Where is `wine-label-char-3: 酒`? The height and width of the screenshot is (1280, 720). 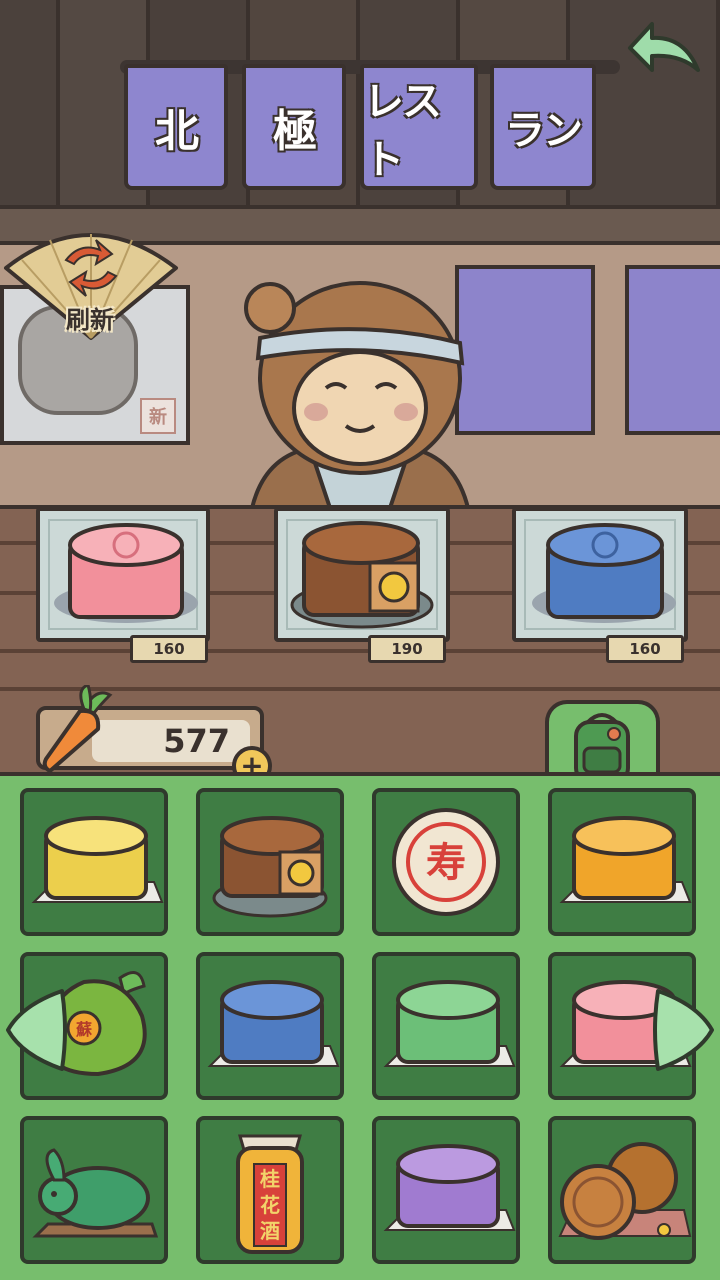 wine-label-char-3: 酒 is located at coordinates (270, 1231).